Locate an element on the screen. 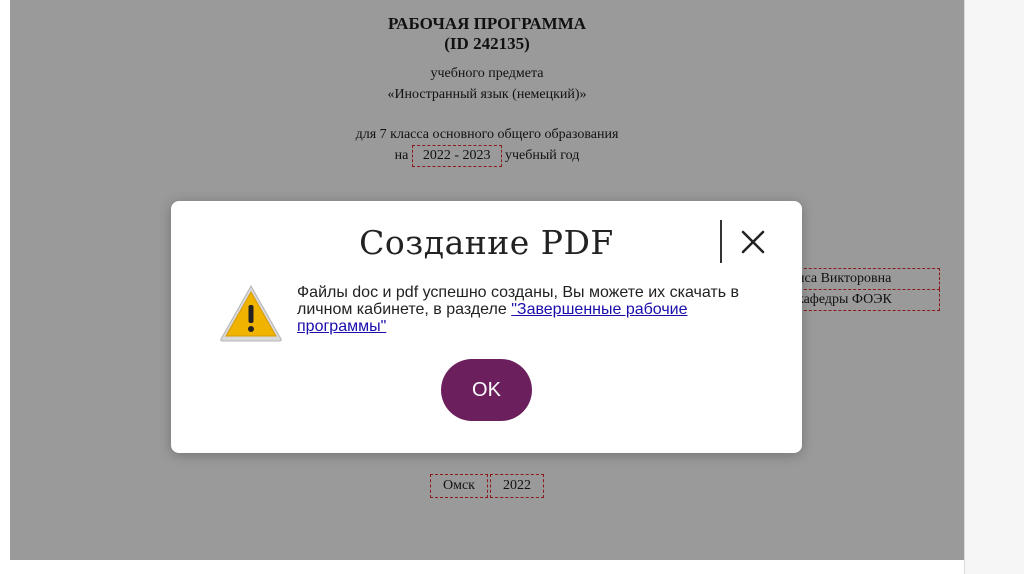 The width and height of the screenshot is (1024, 574). document-year-line: на 2022 - 2023 учебный год is located at coordinates (487, 156).